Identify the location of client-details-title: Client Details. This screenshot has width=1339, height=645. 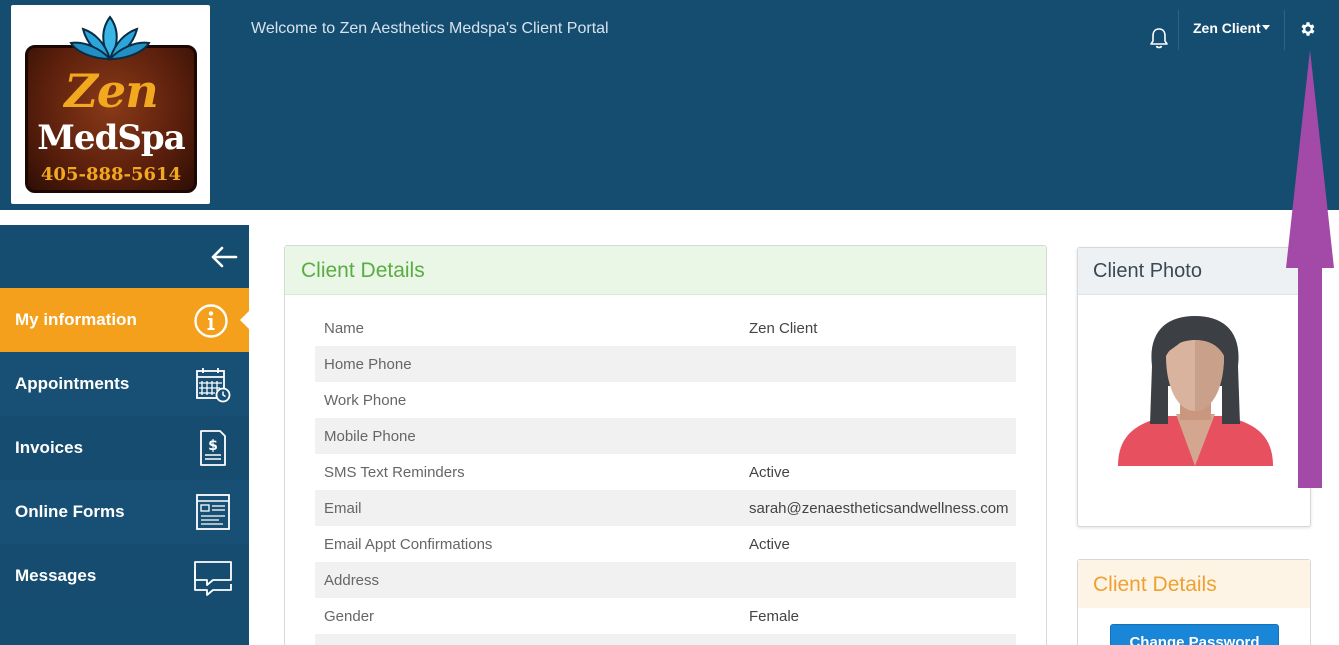
(363, 270).